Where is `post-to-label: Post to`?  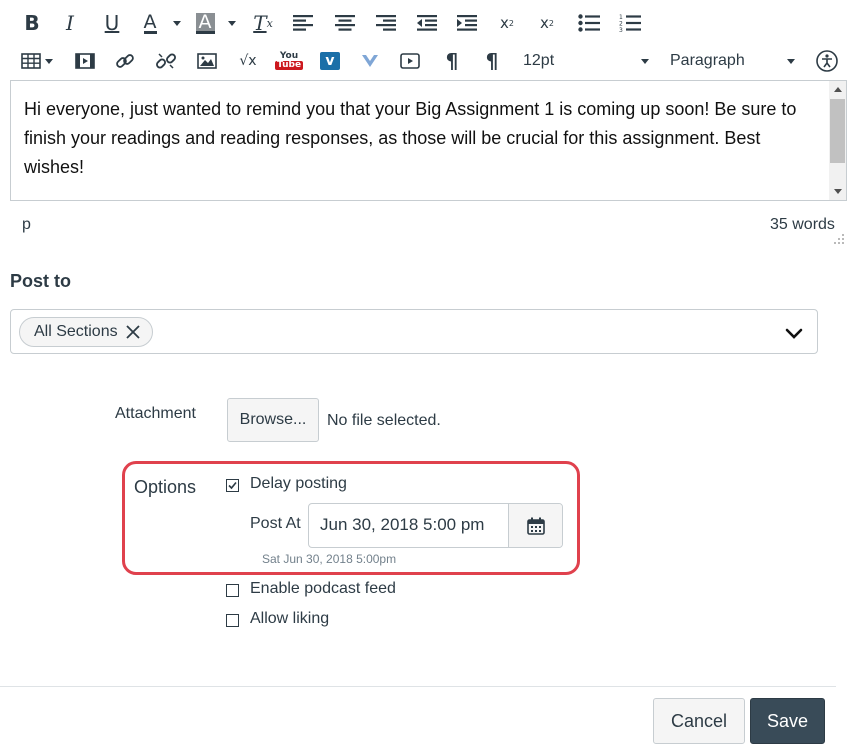
post-to-label: Post to is located at coordinates (40, 281).